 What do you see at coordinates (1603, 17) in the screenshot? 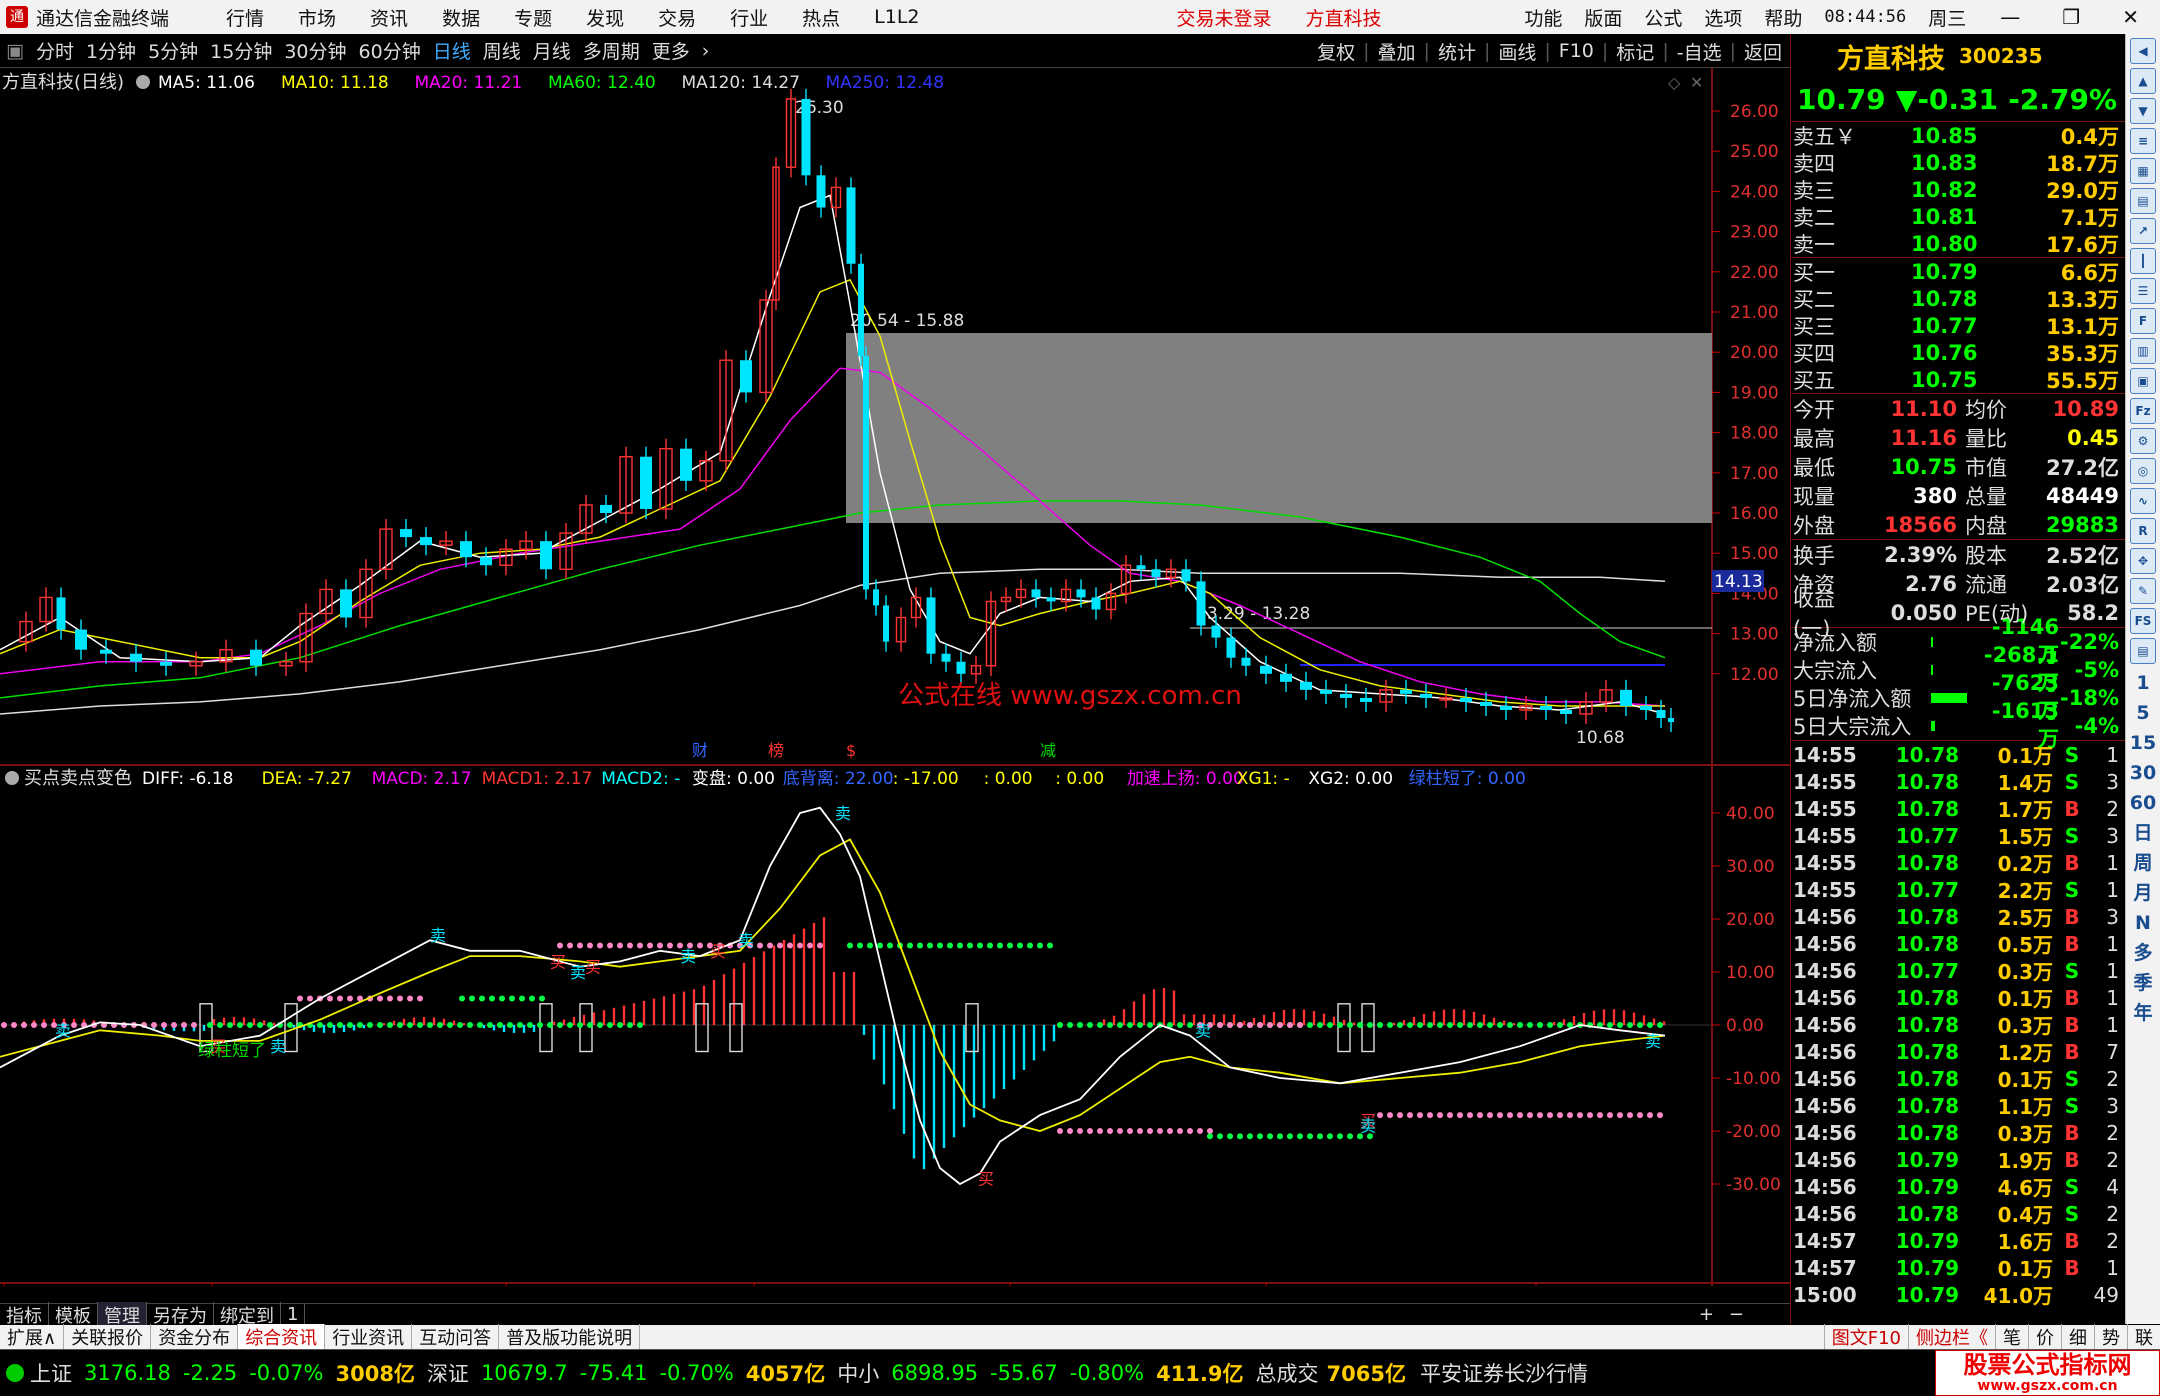
I see `menu-layout: 版面` at bounding box center [1603, 17].